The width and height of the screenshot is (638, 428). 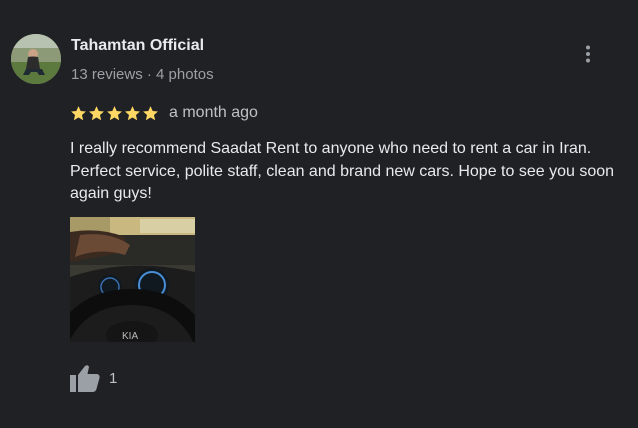 I want to click on thumbs-up-icon, so click(x=85, y=378).